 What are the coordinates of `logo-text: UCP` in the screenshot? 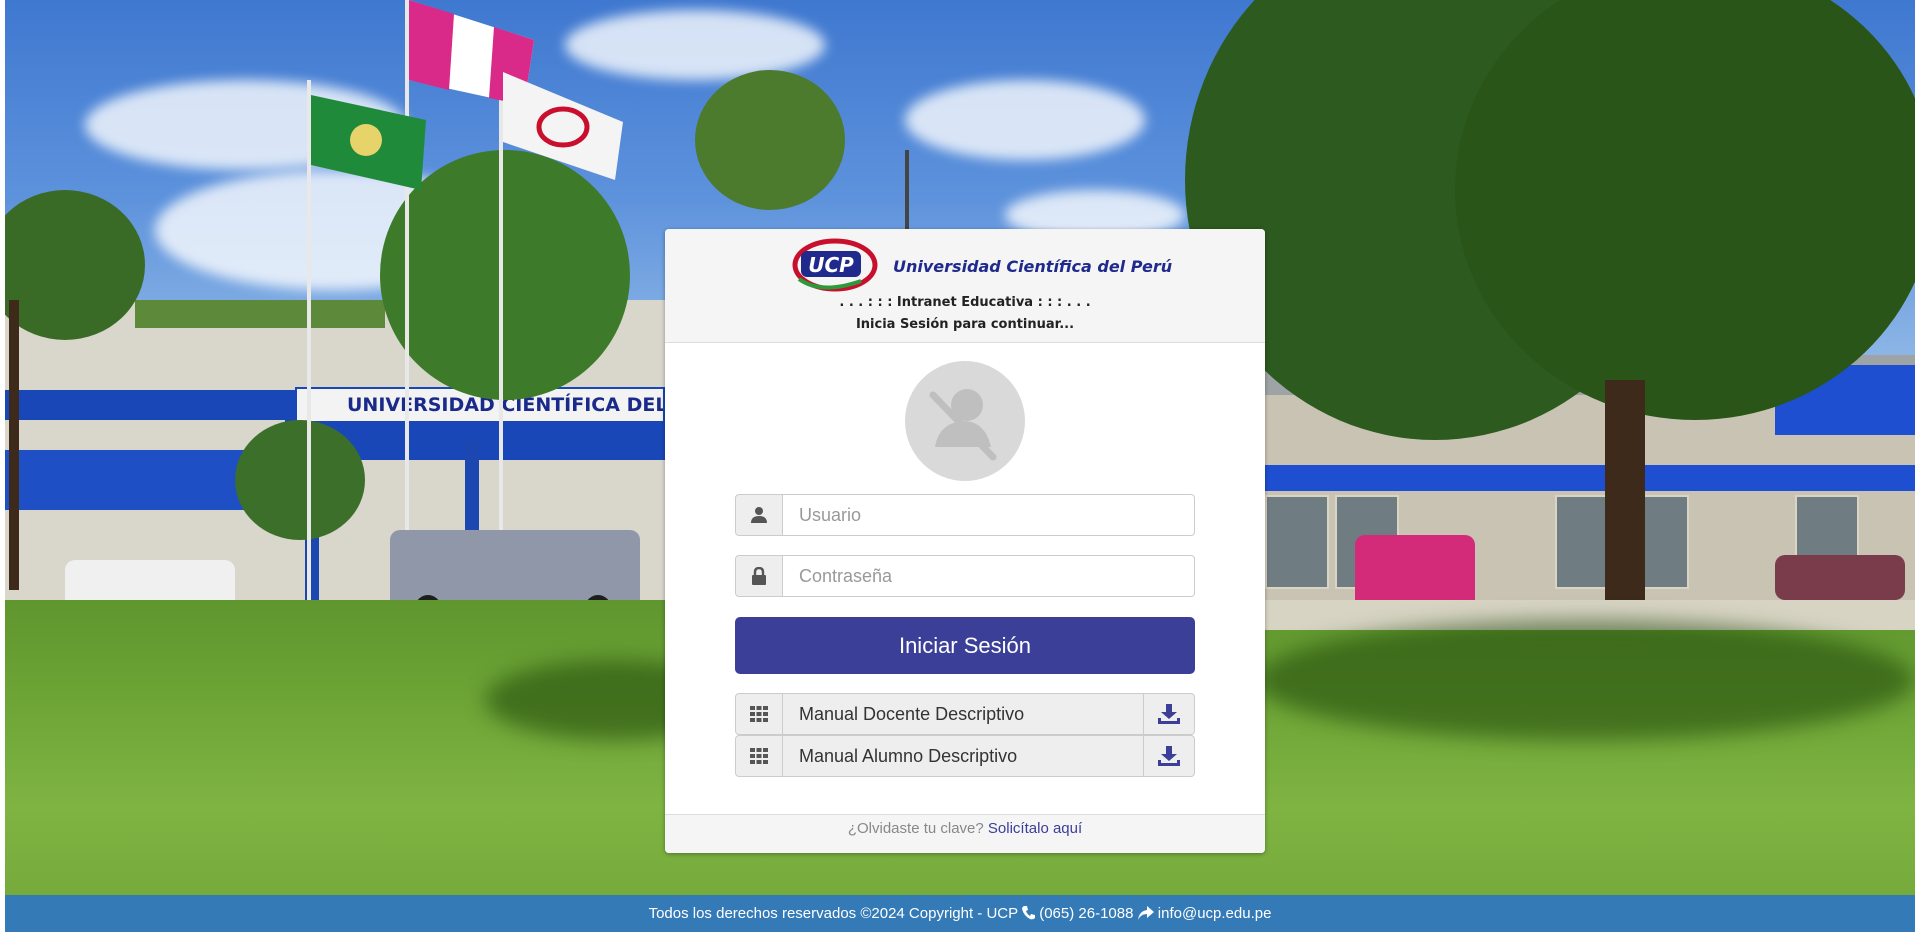 It's located at (831, 265).